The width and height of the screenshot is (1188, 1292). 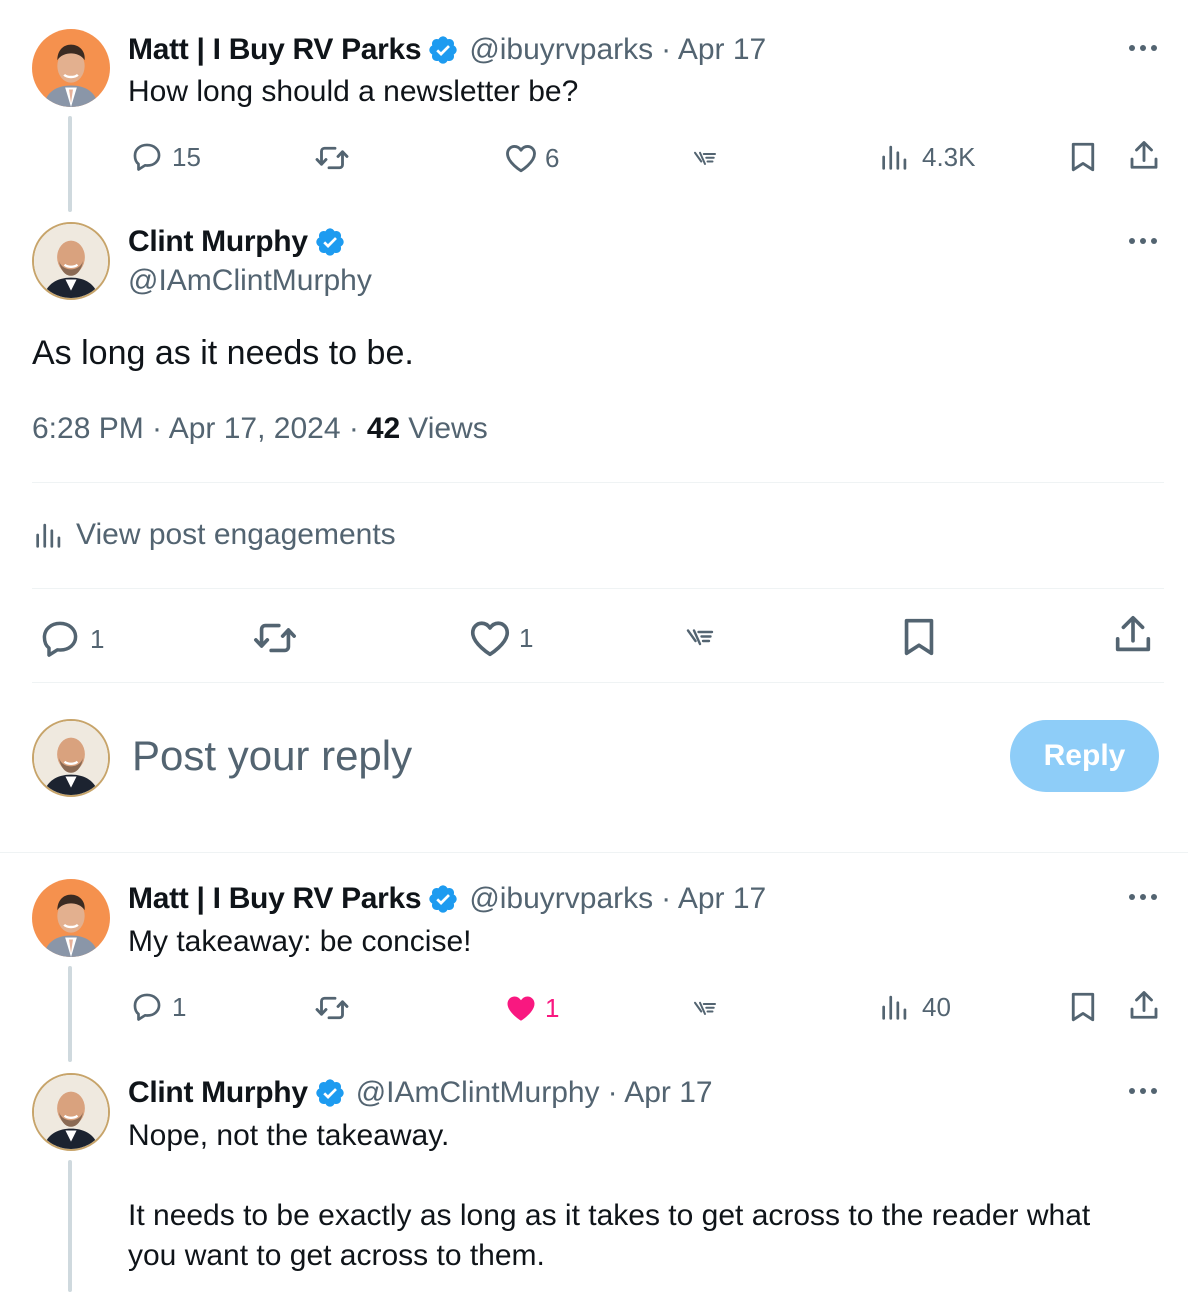 I want to click on views-button: 40, so click(x=914, y=1007).